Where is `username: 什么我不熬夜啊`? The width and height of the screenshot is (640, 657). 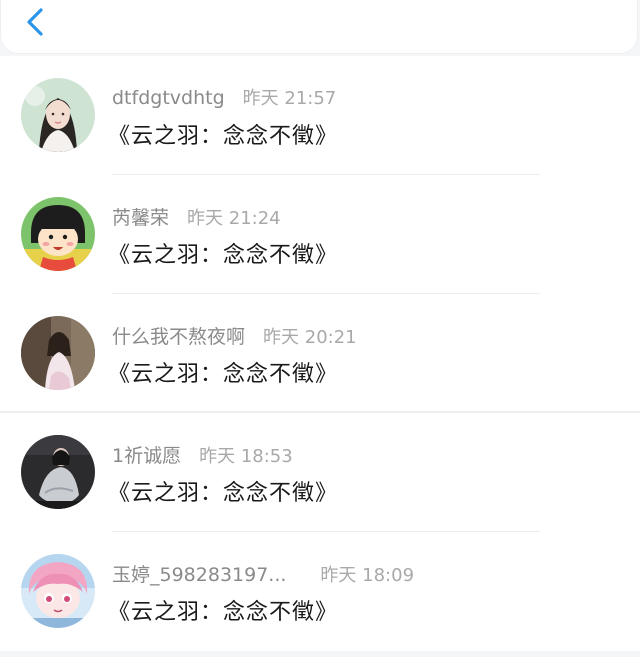 username: 什么我不熬夜啊 is located at coordinates (178, 335).